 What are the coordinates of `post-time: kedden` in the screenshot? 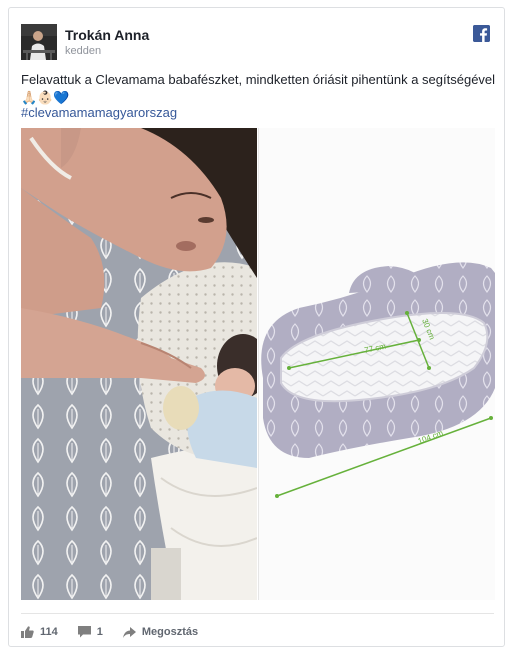 It's located at (83, 51).